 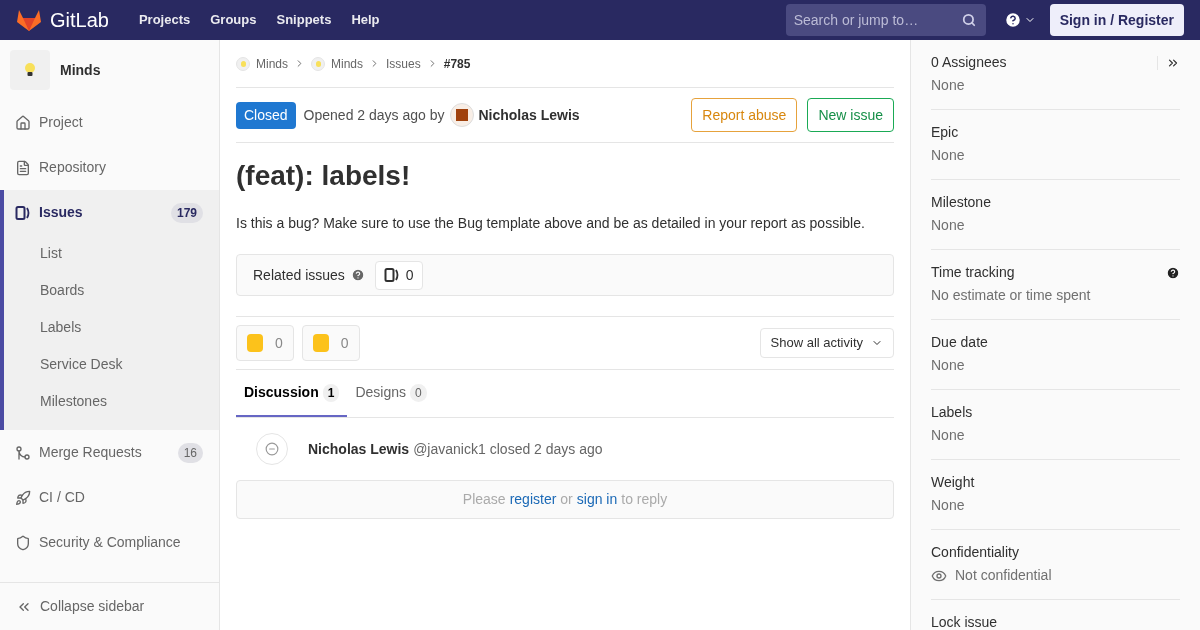 What do you see at coordinates (331, 392) in the screenshot?
I see `count-badge: 1` at bounding box center [331, 392].